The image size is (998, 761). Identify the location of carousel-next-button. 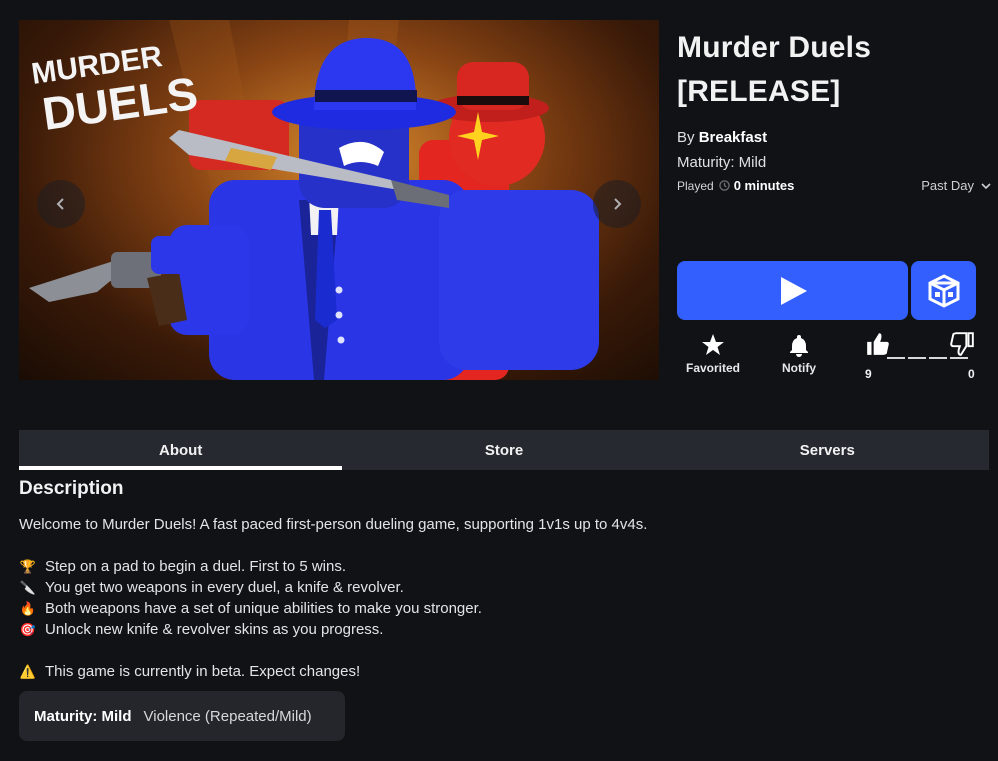
(617, 204).